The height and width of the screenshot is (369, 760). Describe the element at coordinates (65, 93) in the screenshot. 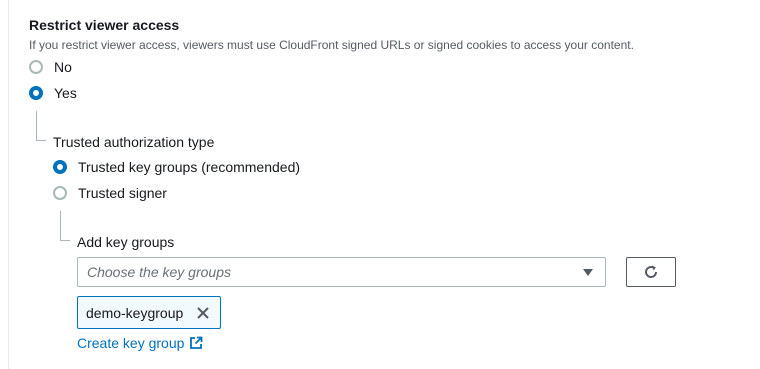

I see `radio-label-yes: Yes` at that location.